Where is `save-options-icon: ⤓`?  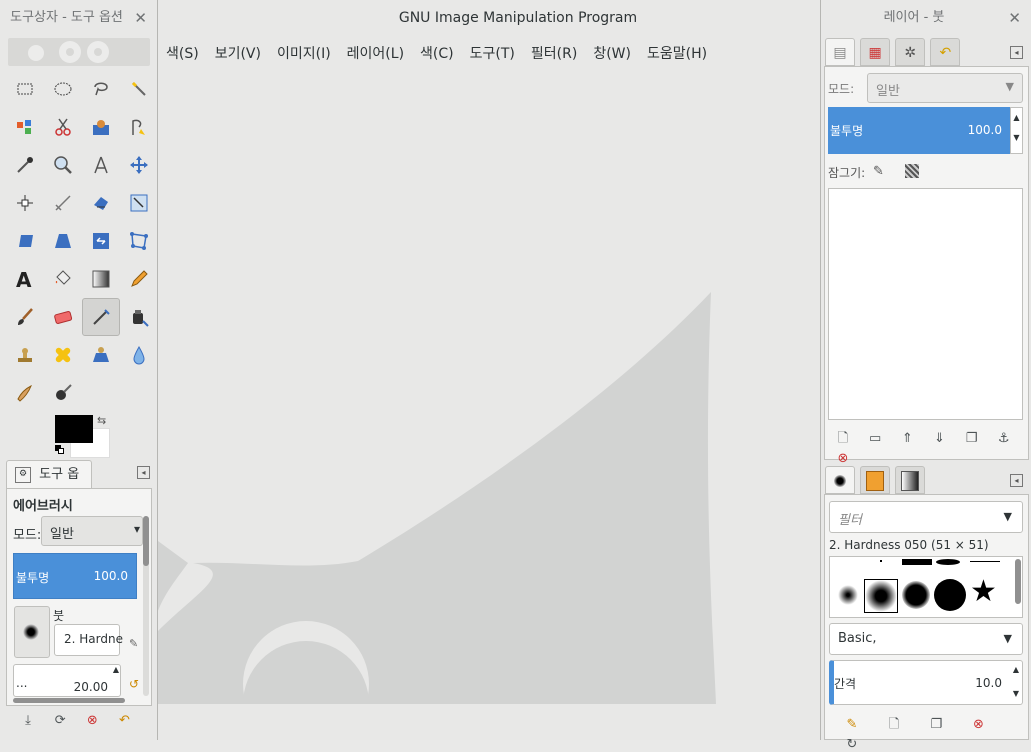
save-options-icon: ⤓ is located at coordinates (28, 720).